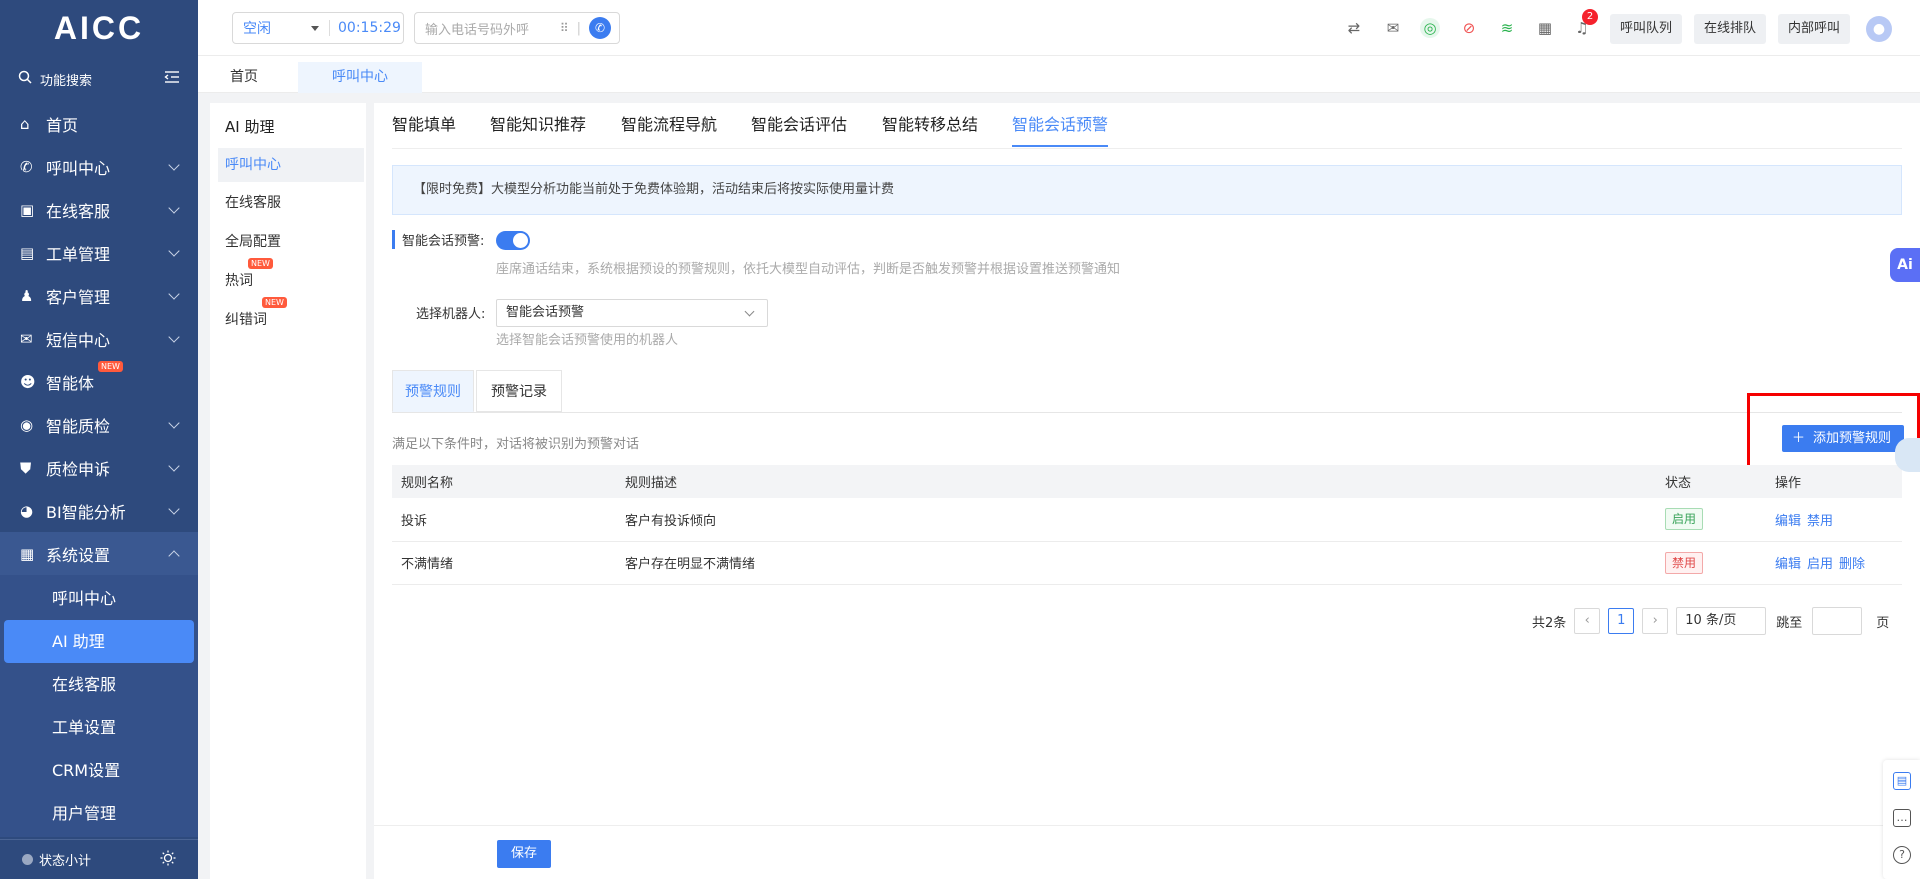 The image size is (1920, 879). What do you see at coordinates (1852, 564) in the screenshot?
I see `delete-link: 删除` at bounding box center [1852, 564].